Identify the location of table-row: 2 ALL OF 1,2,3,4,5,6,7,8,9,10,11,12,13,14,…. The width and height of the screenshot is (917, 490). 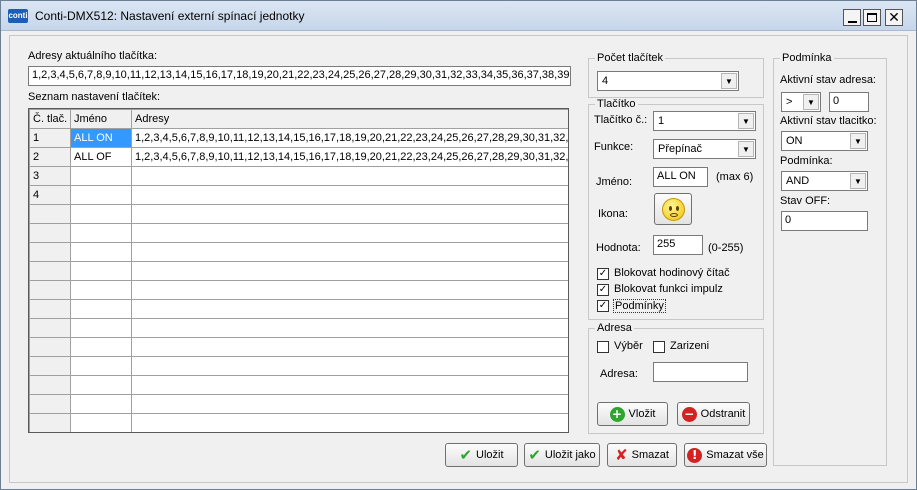
(298, 157).